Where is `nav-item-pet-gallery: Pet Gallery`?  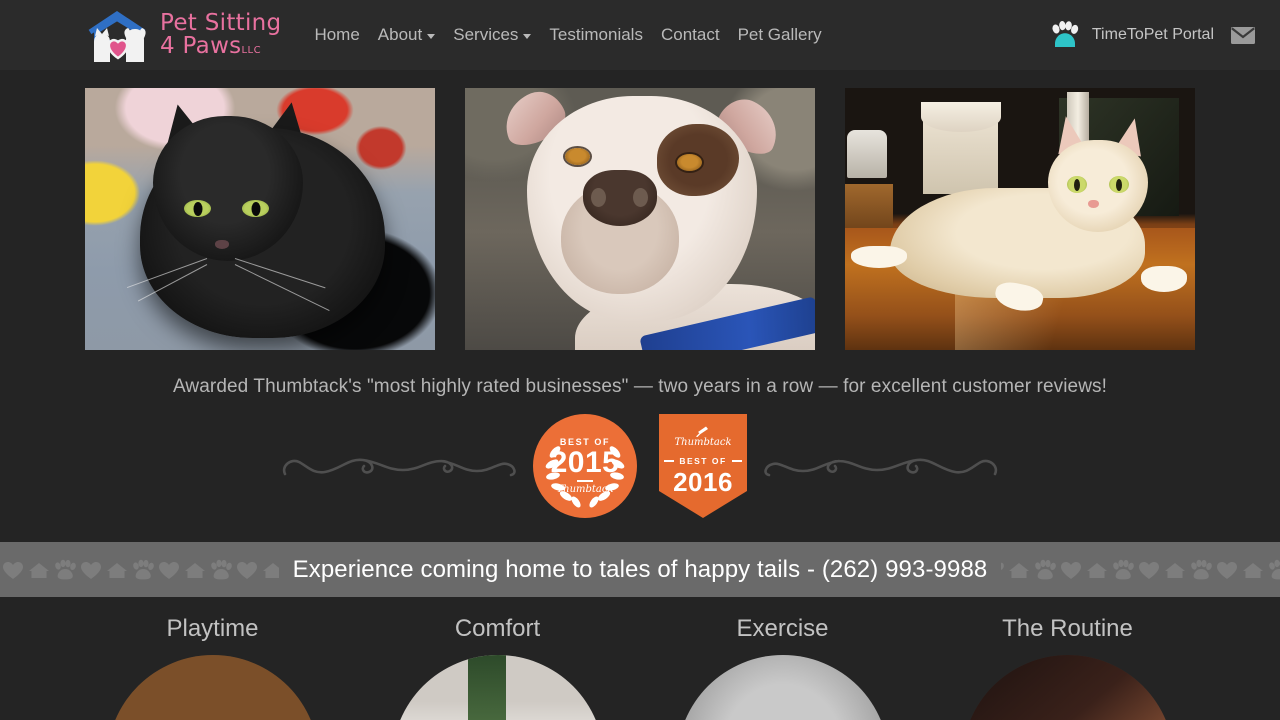
nav-item-pet-gallery: Pet Gallery is located at coordinates (780, 35).